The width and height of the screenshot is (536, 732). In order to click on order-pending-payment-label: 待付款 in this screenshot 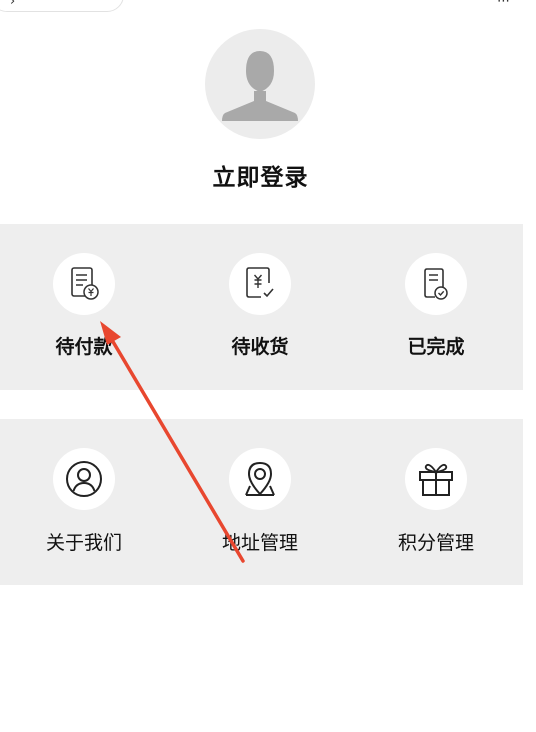, I will do `click(84, 347)`.